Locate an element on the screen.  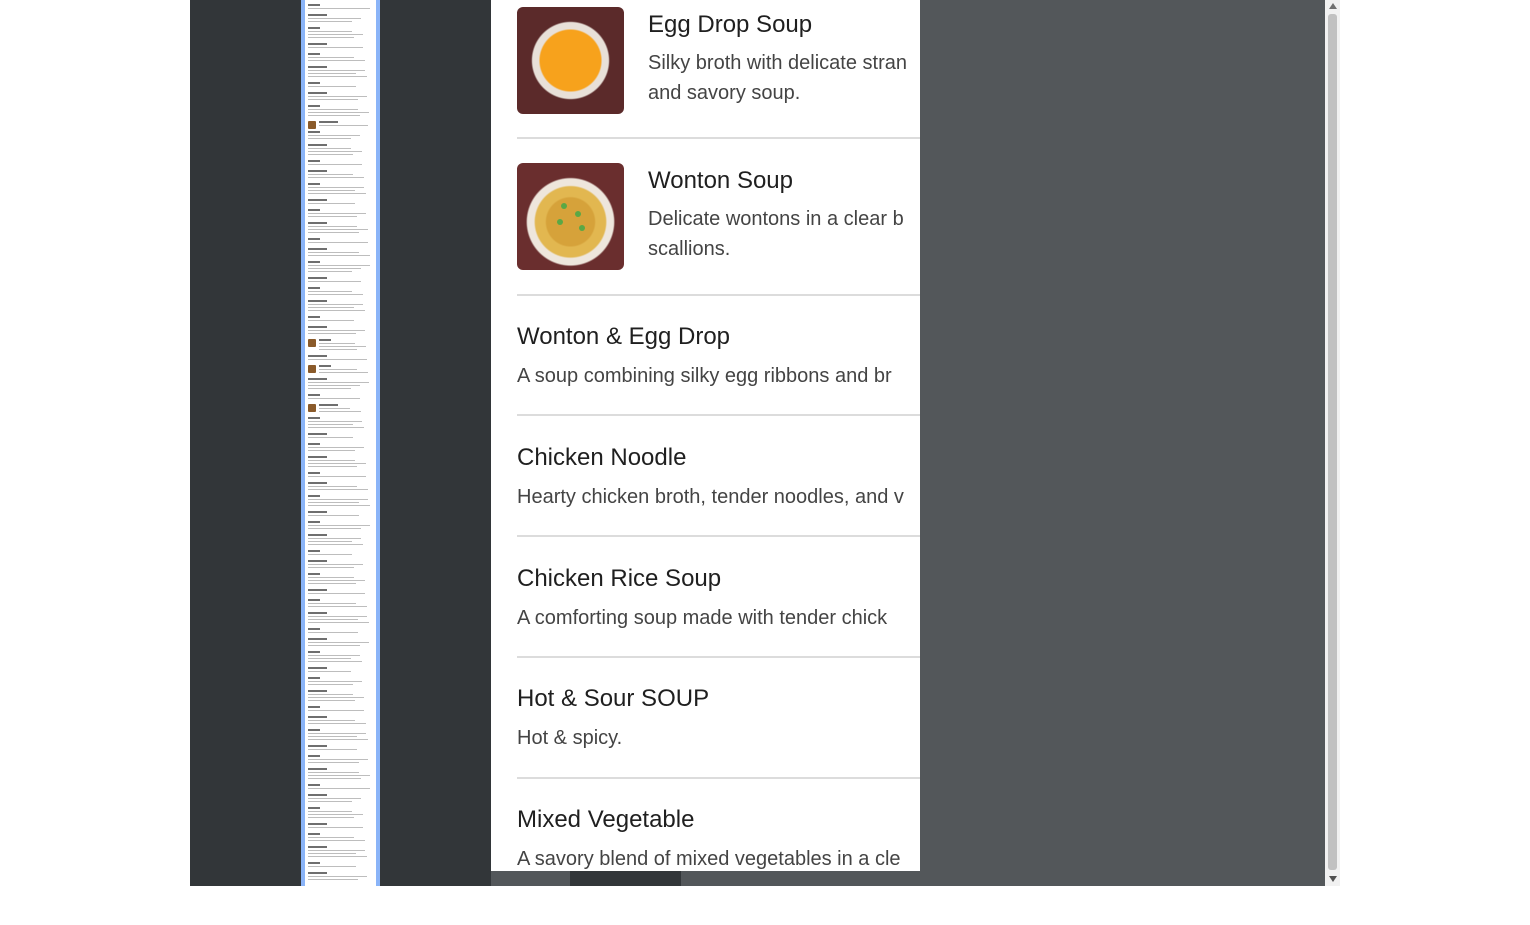
item-description: Delicate wontons in a clear b is located at coordinates (776, 219).